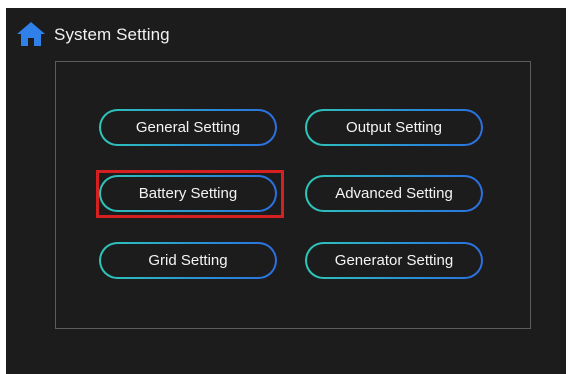 The height and width of the screenshot is (374, 575). I want to click on grid-setting-button: Grid Setting, so click(188, 260).